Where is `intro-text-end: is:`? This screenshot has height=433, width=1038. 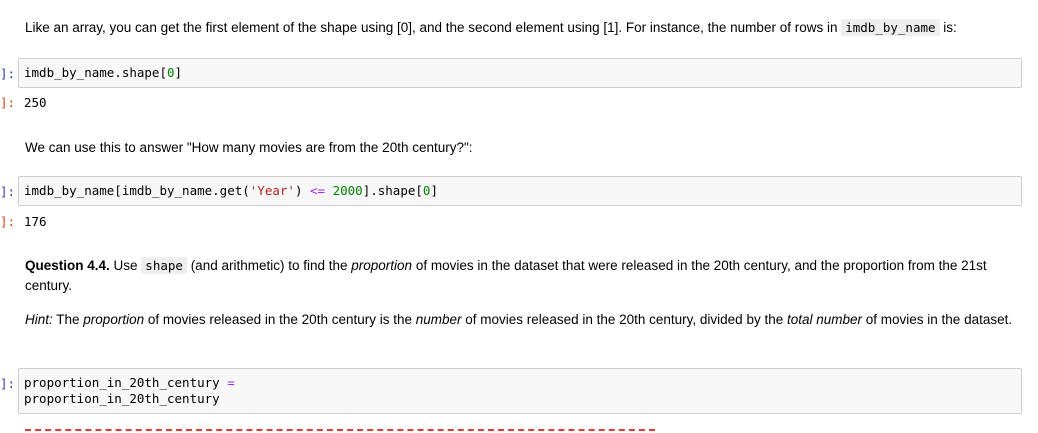
intro-text-end: is: is located at coordinates (948, 27).